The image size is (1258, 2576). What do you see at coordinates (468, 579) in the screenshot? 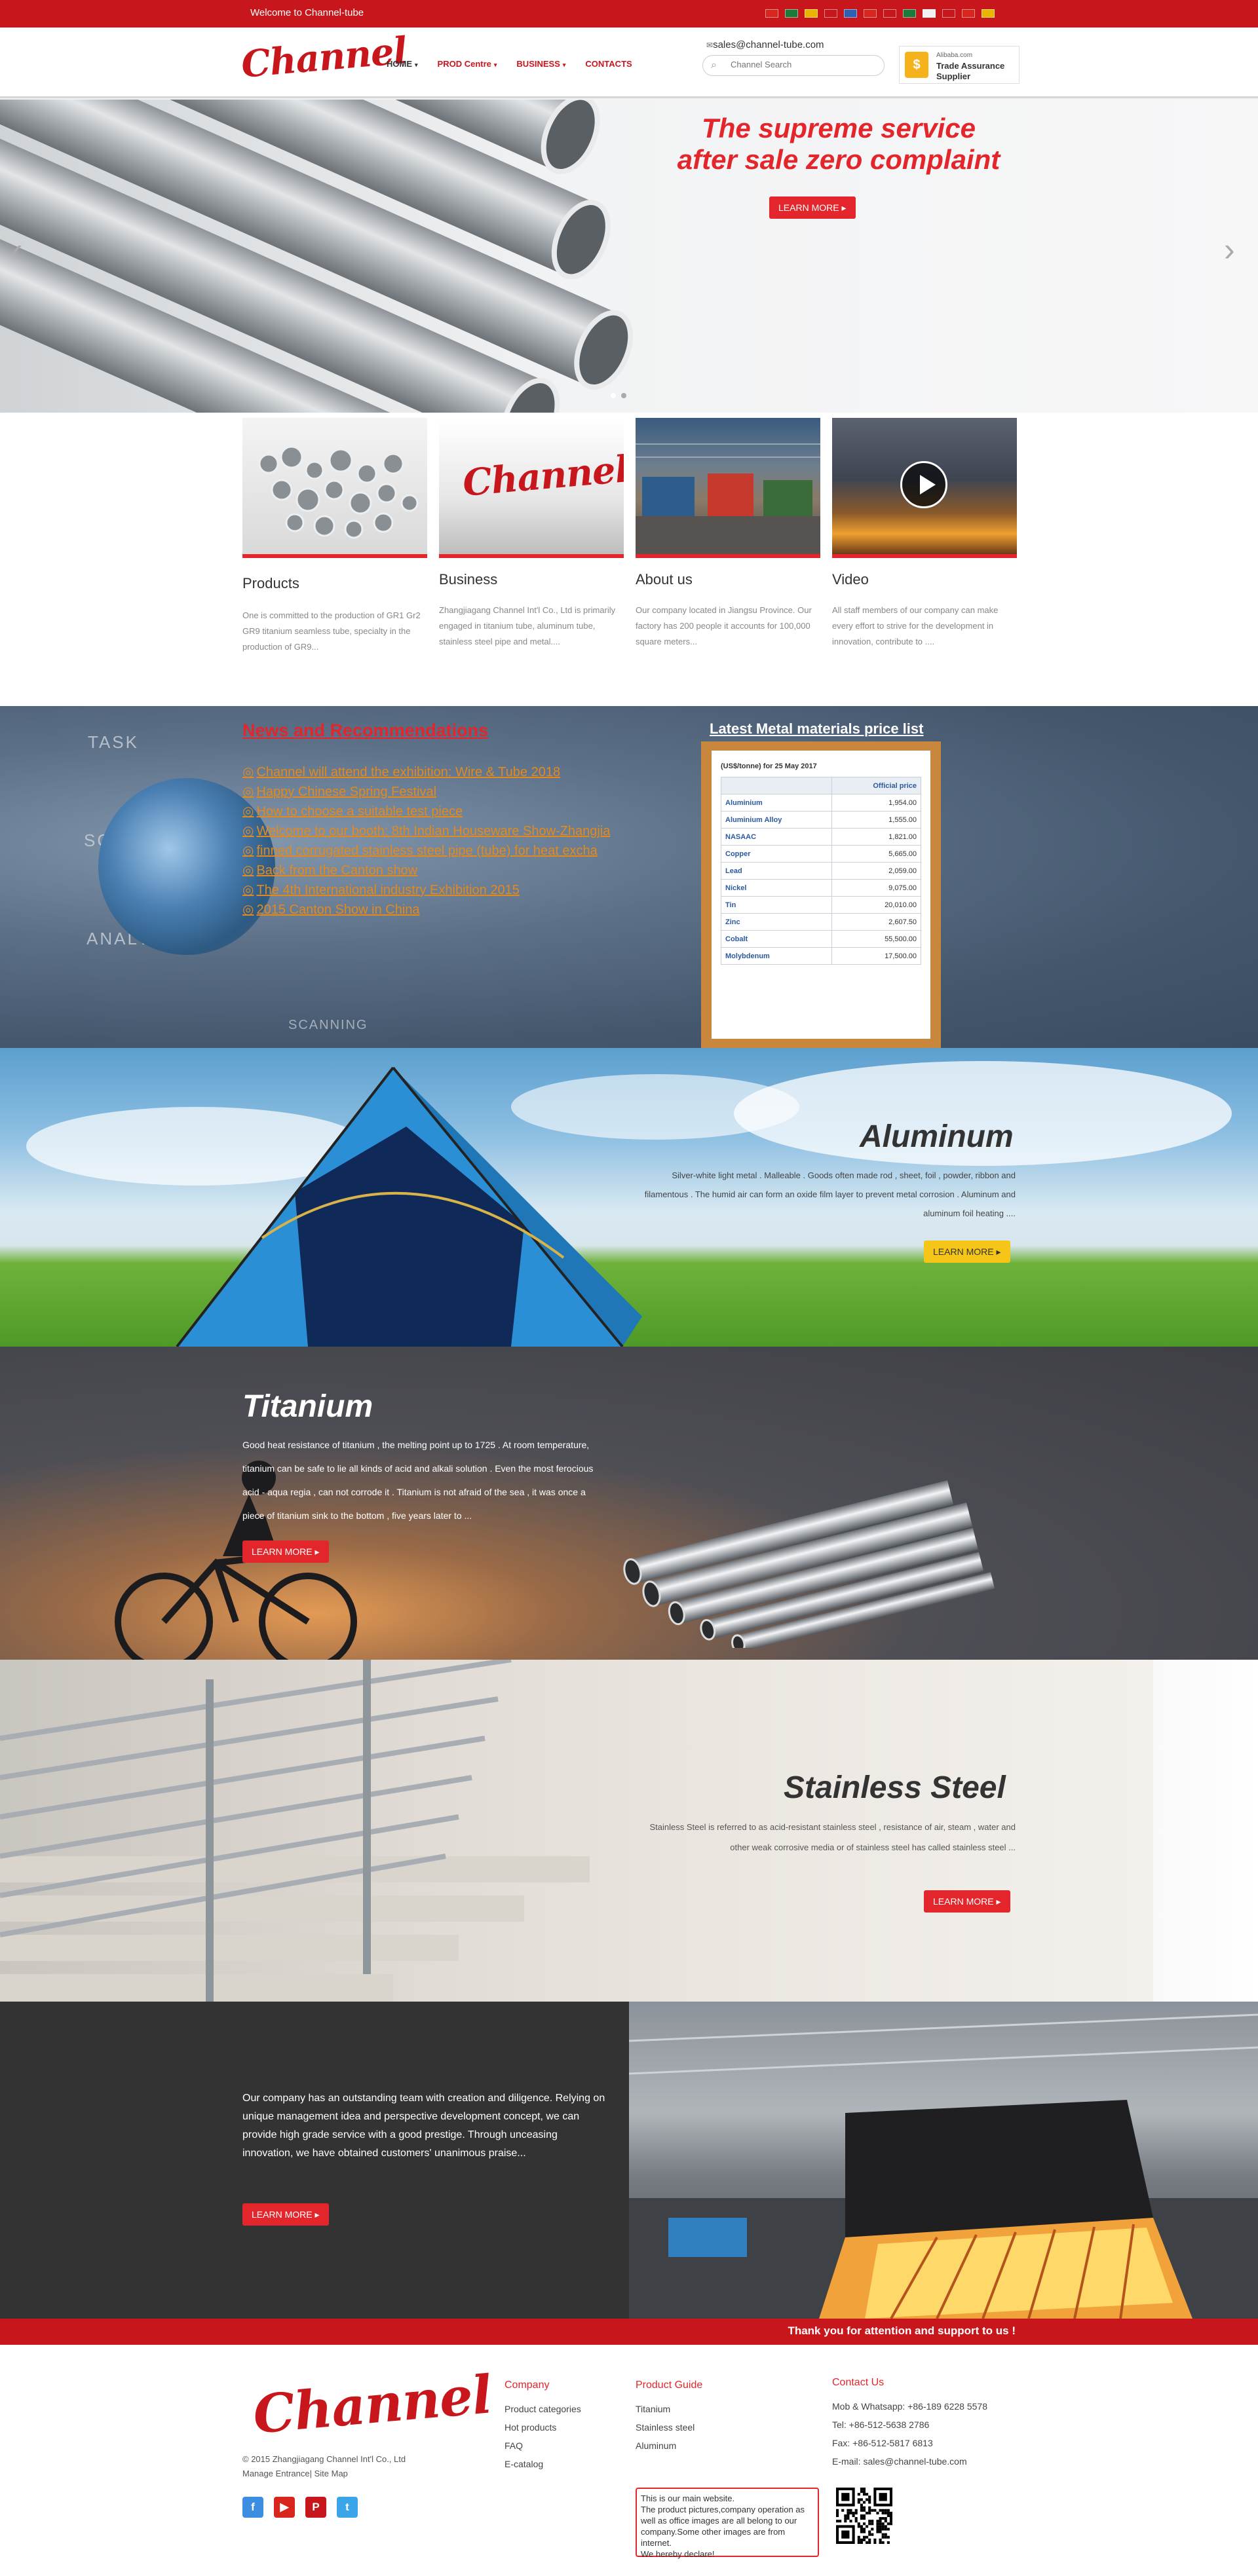
I see `card-title: Business` at bounding box center [468, 579].